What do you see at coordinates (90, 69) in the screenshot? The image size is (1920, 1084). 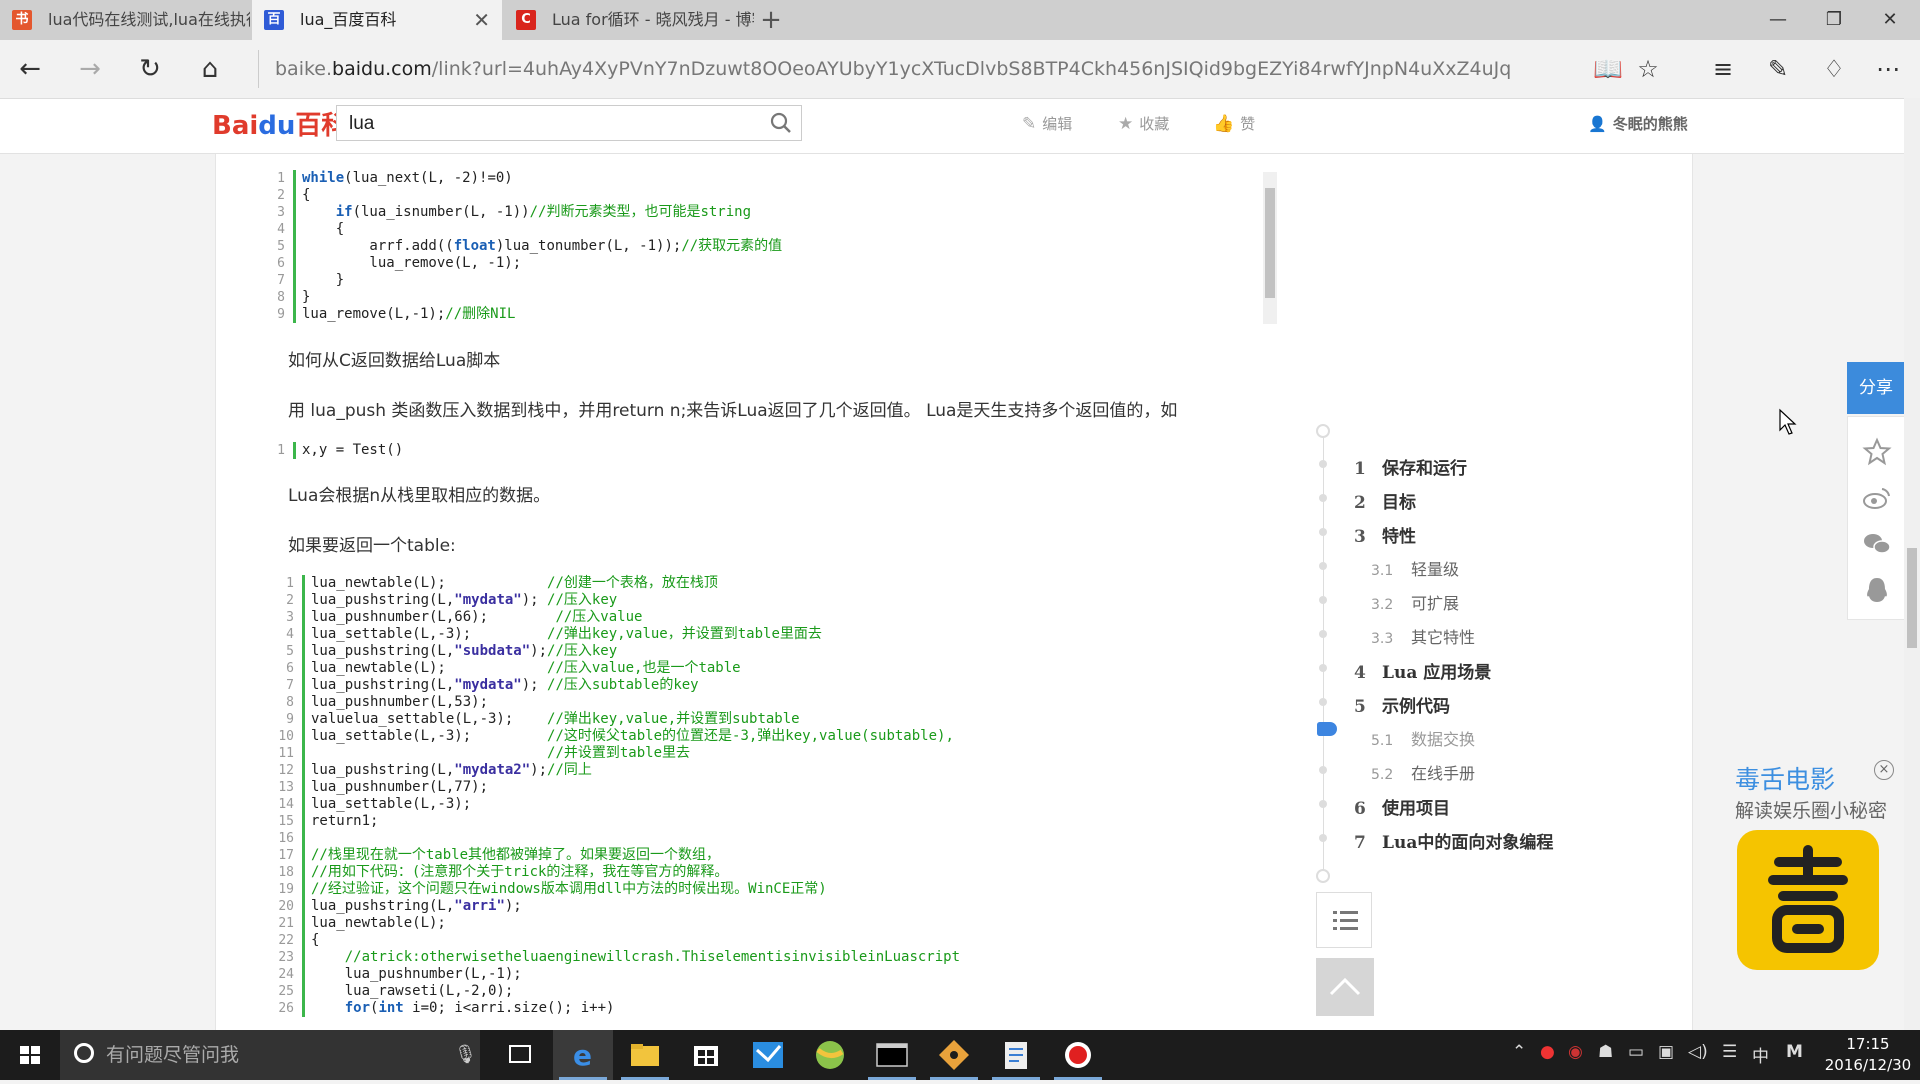 I see `forward-icon: →` at bounding box center [90, 69].